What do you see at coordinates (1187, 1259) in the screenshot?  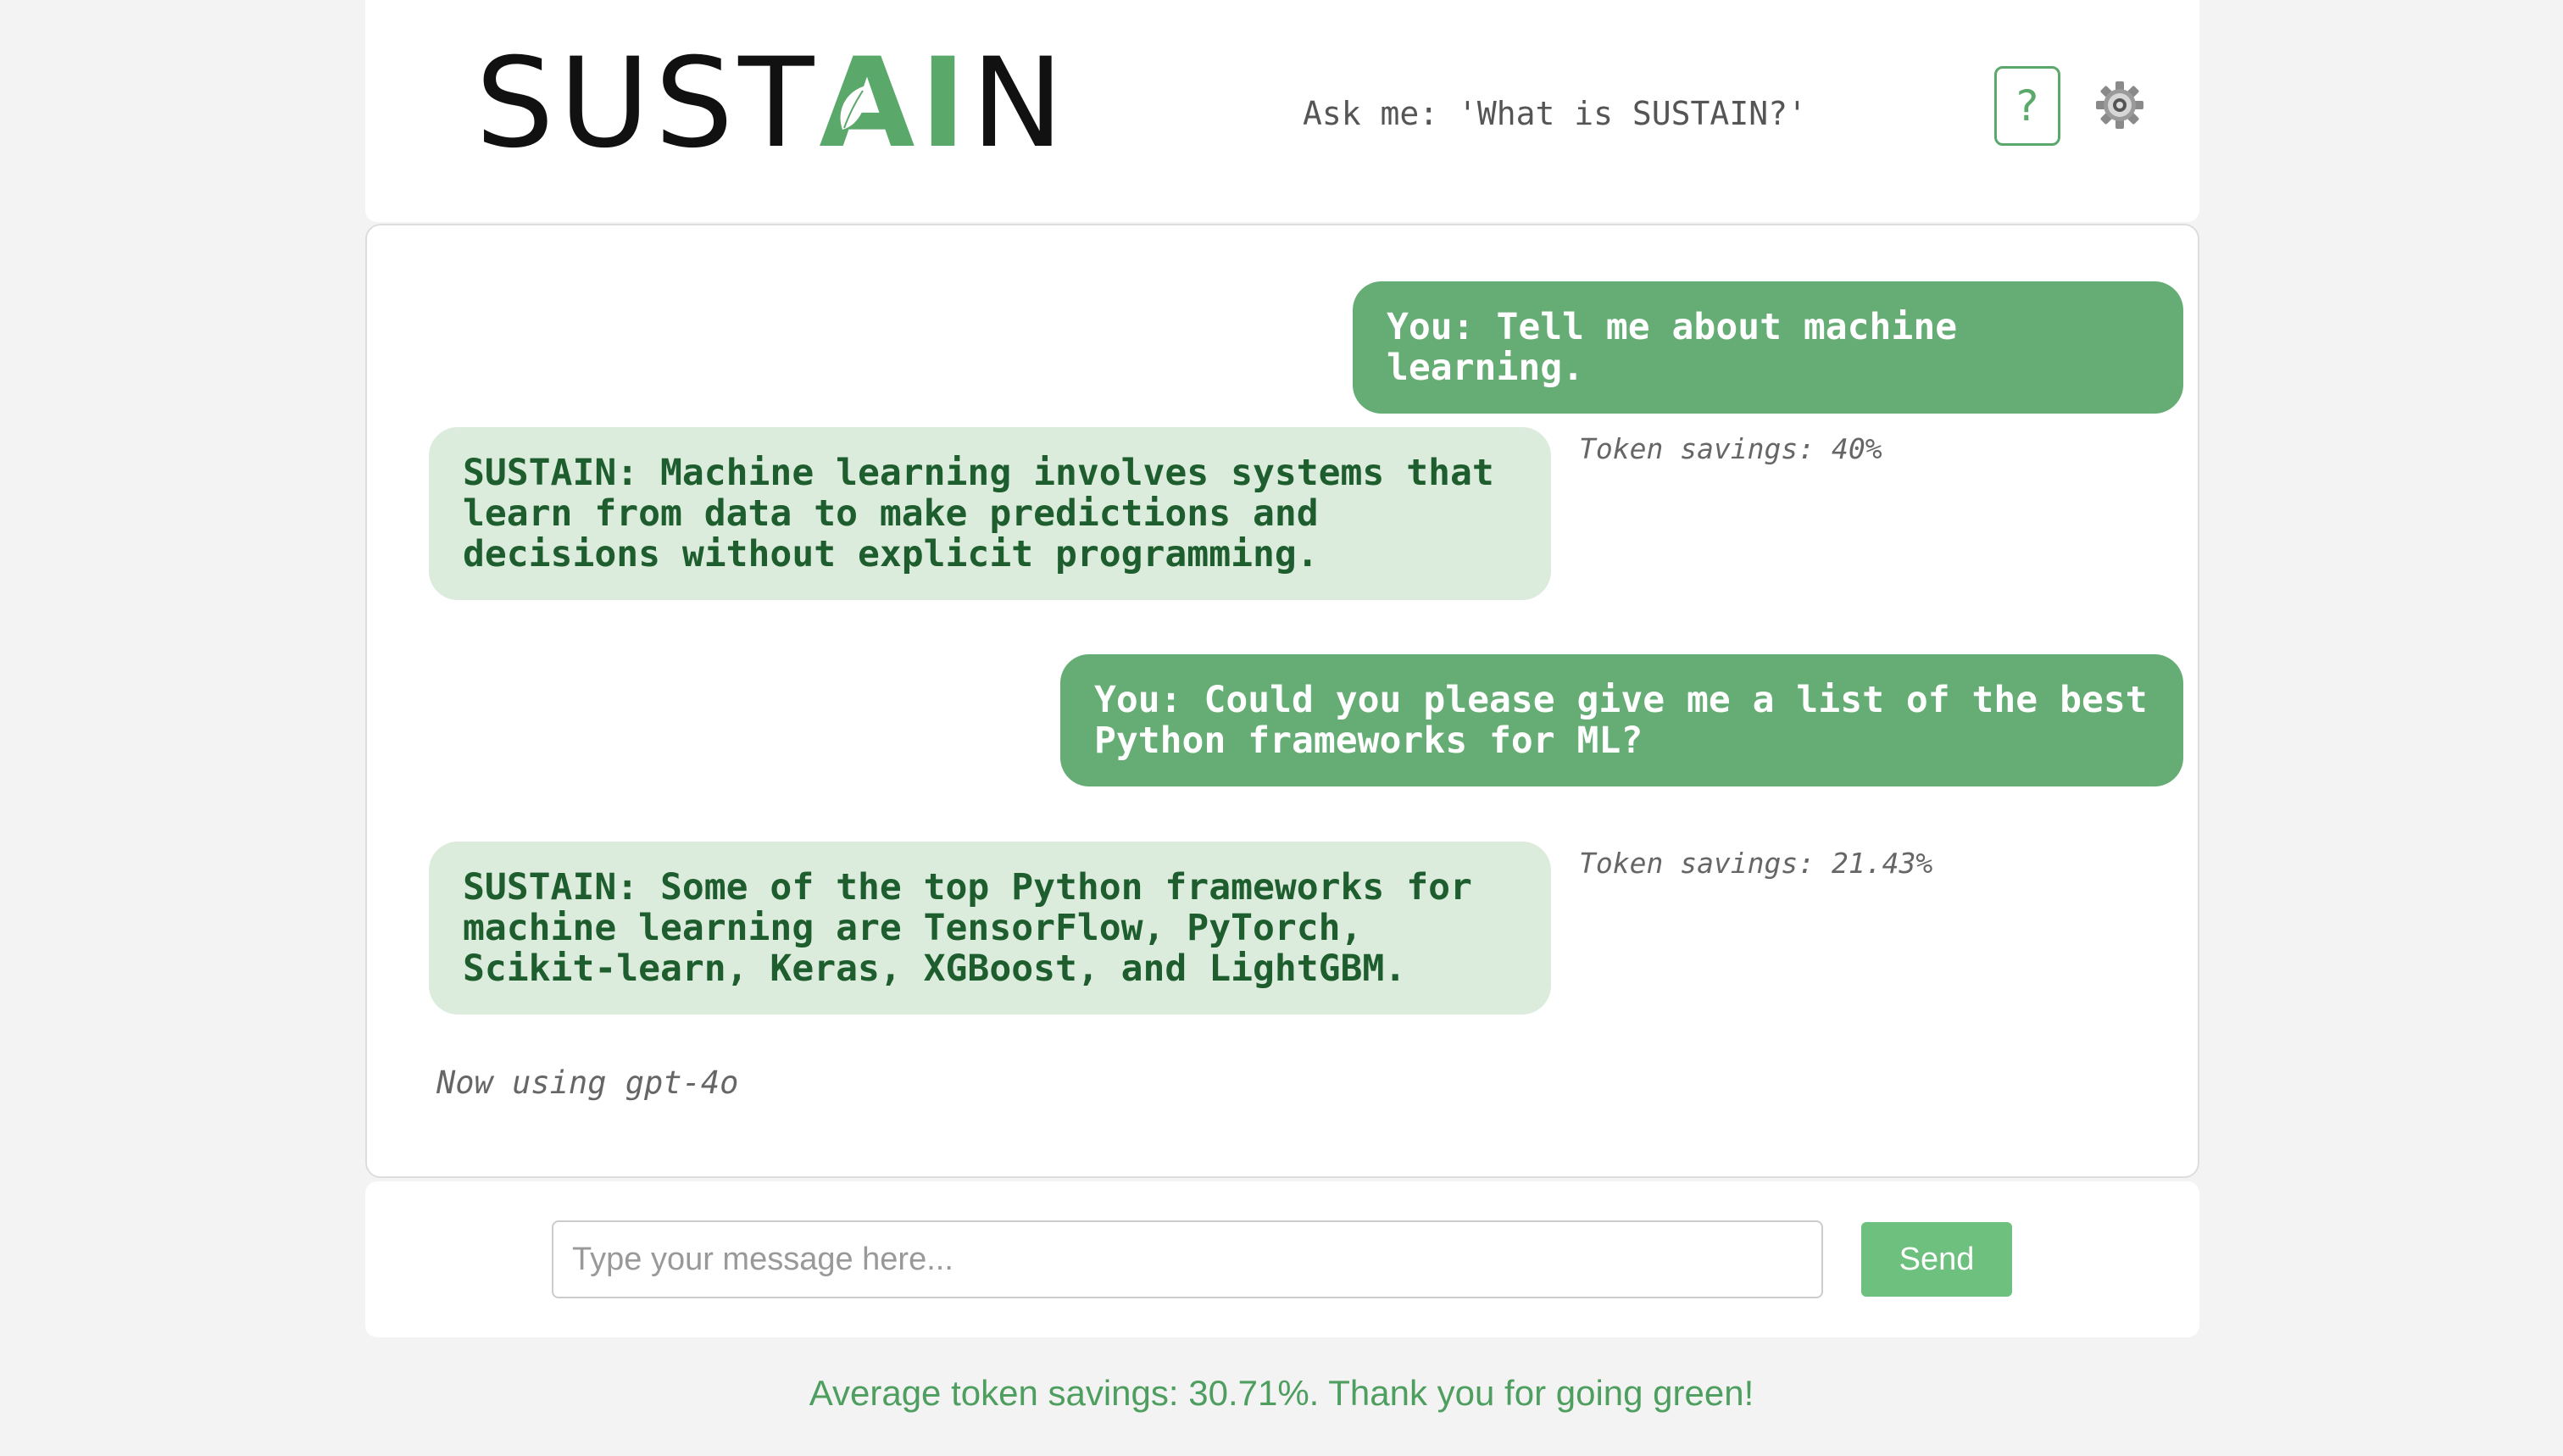 I see `message-input` at bounding box center [1187, 1259].